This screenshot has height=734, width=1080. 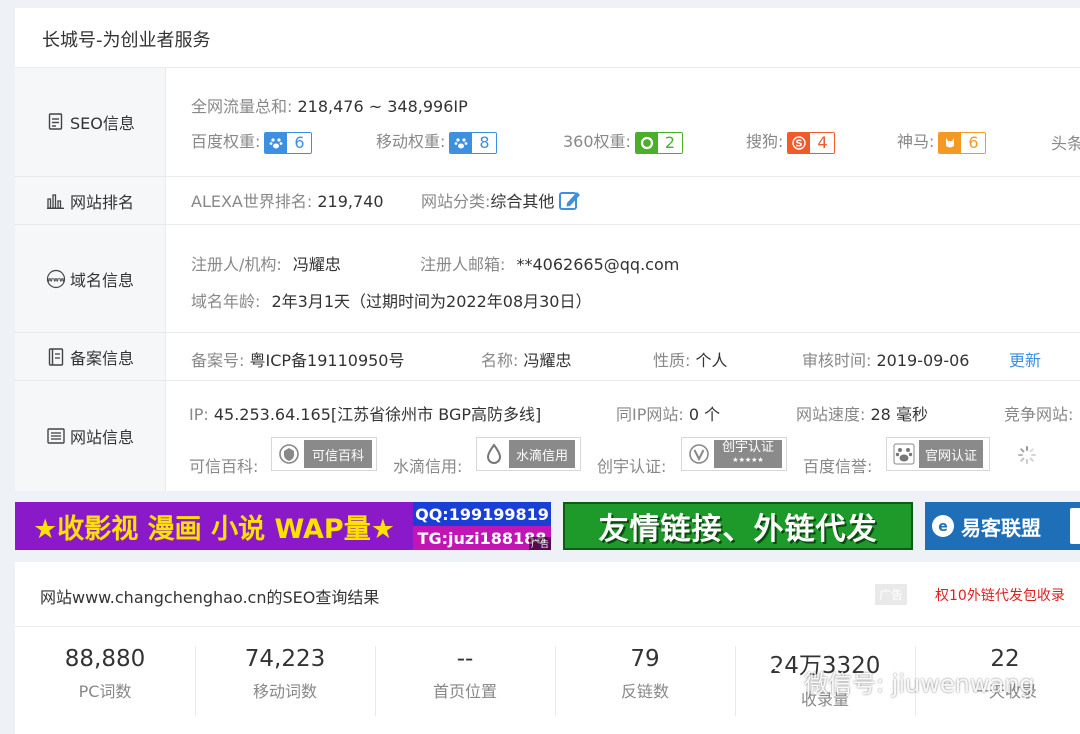 What do you see at coordinates (650, 414) in the screenshot?
I see `same-ip-label: 同IP网站:` at bounding box center [650, 414].